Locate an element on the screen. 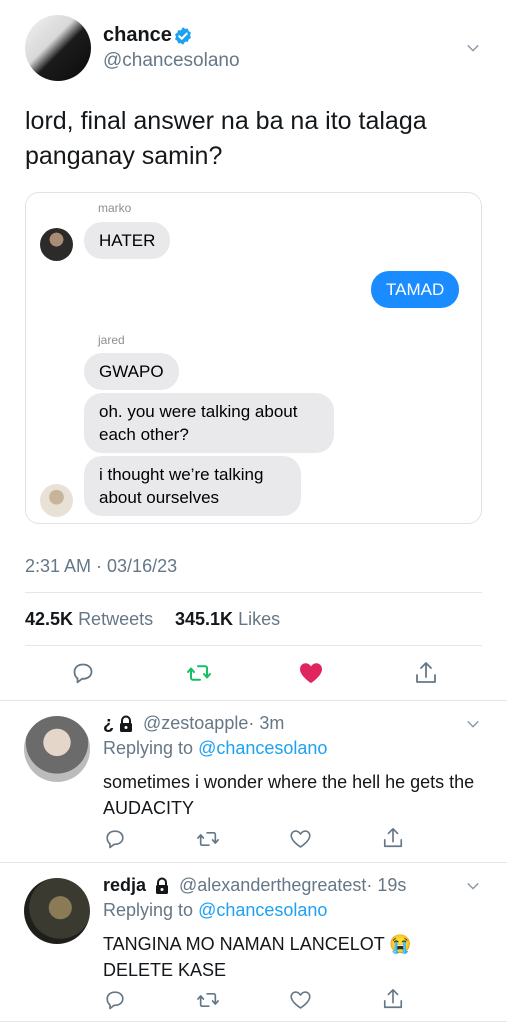 This screenshot has height=1024, width=507. tweet-timestamp: 2:31 AM · 03/16/23 is located at coordinates (101, 566).